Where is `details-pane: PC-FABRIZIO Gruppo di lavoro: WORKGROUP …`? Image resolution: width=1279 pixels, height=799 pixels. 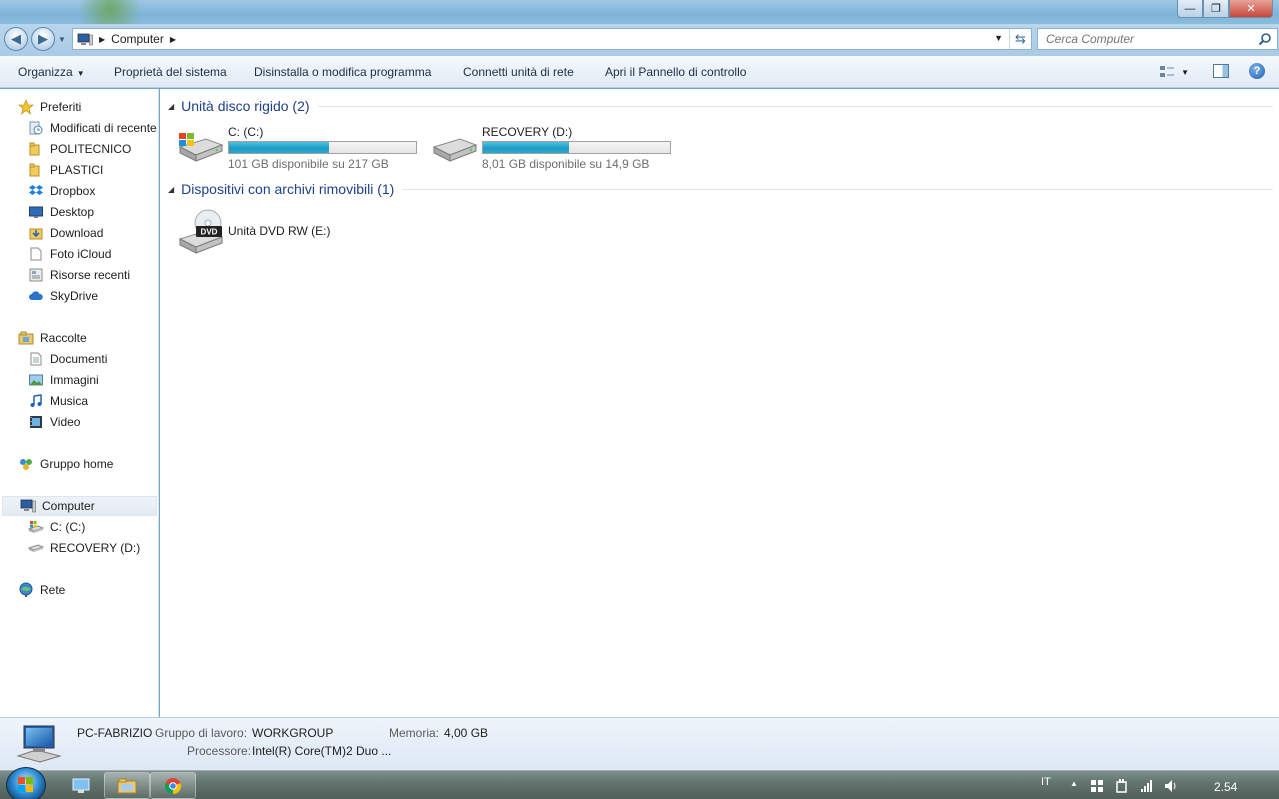 details-pane: PC-FABRIZIO Gruppo di lavoro: WORKGROUP … is located at coordinates (639, 743).